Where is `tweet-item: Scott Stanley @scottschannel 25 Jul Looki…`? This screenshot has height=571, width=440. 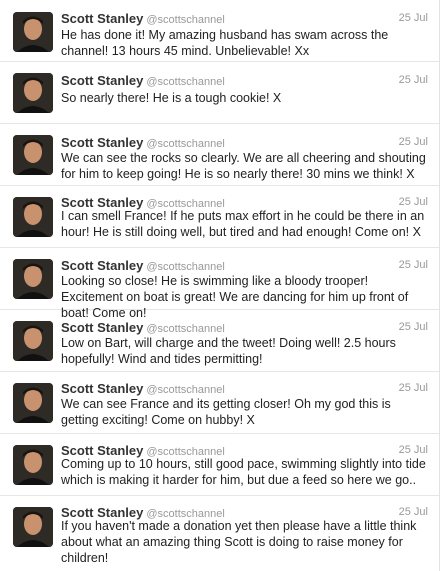 tweet-item: Scott Stanley @scottschannel 25 Jul Looki… is located at coordinates (219, 284).